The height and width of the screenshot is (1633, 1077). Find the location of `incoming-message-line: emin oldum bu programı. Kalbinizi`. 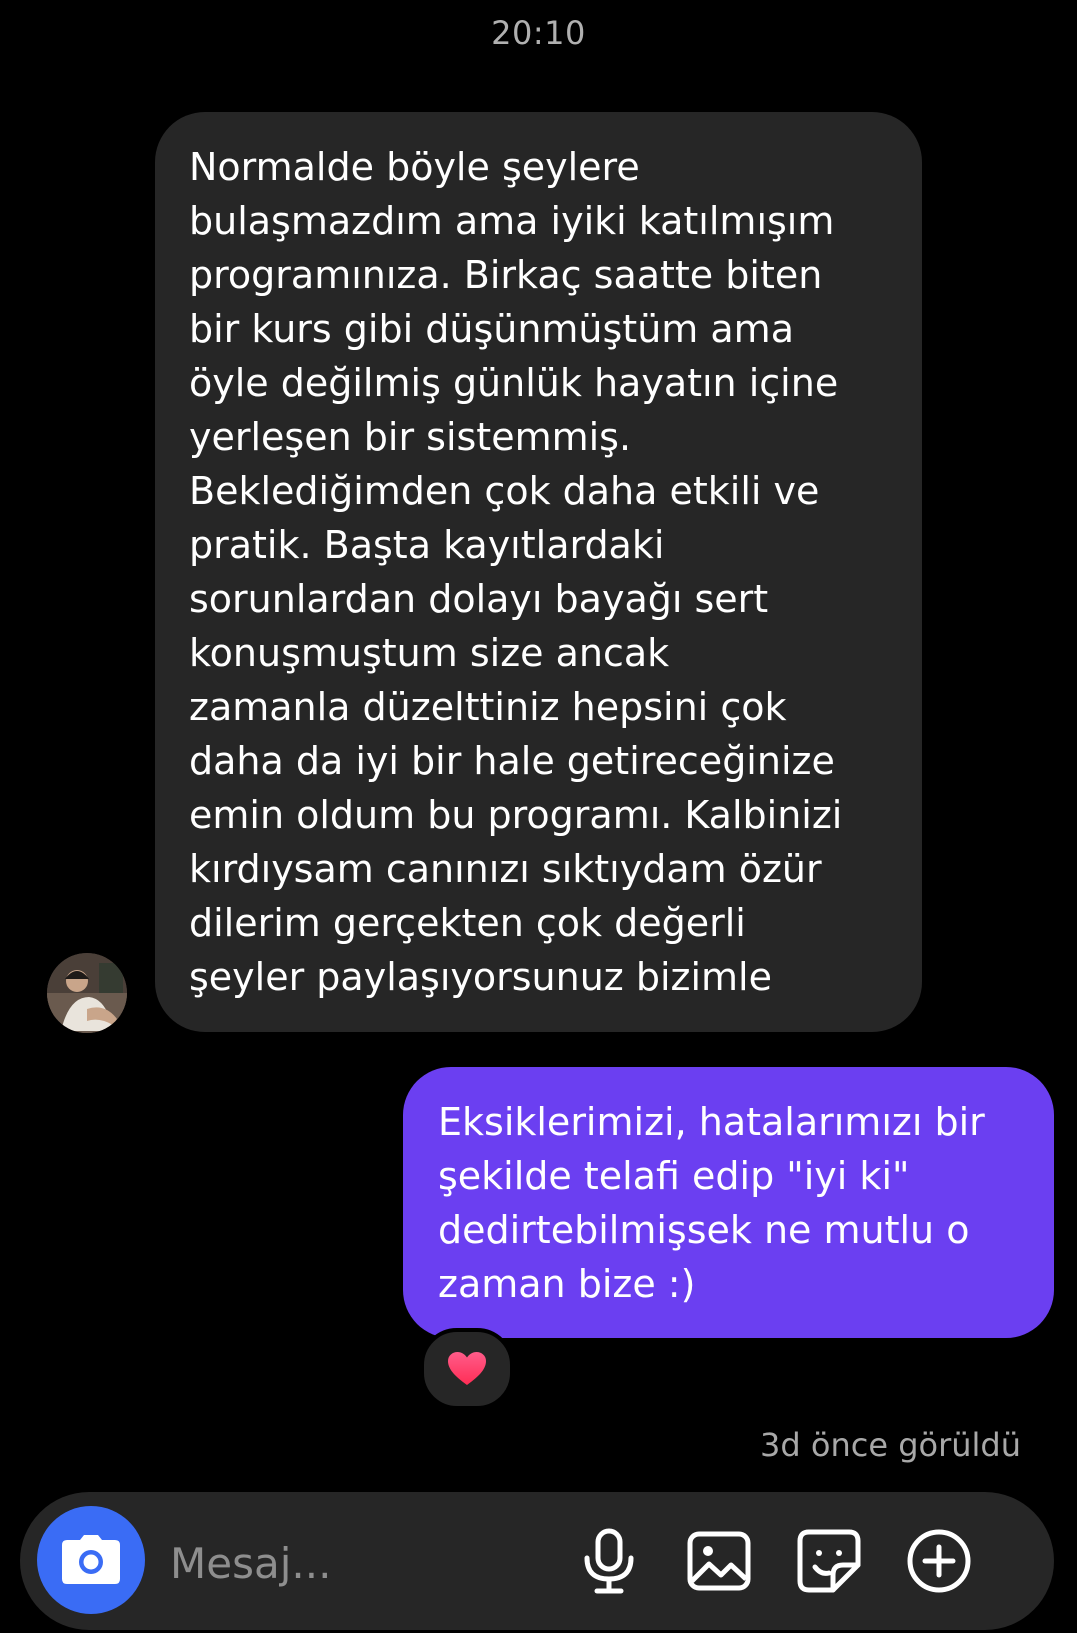

incoming-message-line: emin oldum bu programı. Kalbinizi is located at coordinates (516, 815).